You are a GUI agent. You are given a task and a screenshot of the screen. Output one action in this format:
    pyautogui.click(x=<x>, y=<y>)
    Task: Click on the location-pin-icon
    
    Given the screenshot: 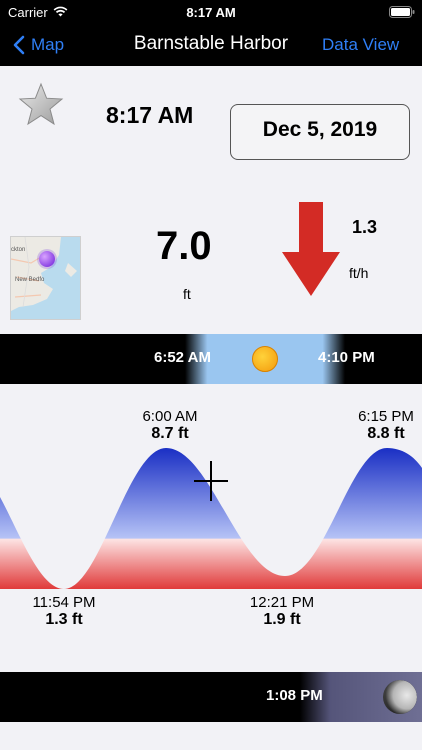 What is the action you would take?
    pyautogui.click(x=47, y=259)
    